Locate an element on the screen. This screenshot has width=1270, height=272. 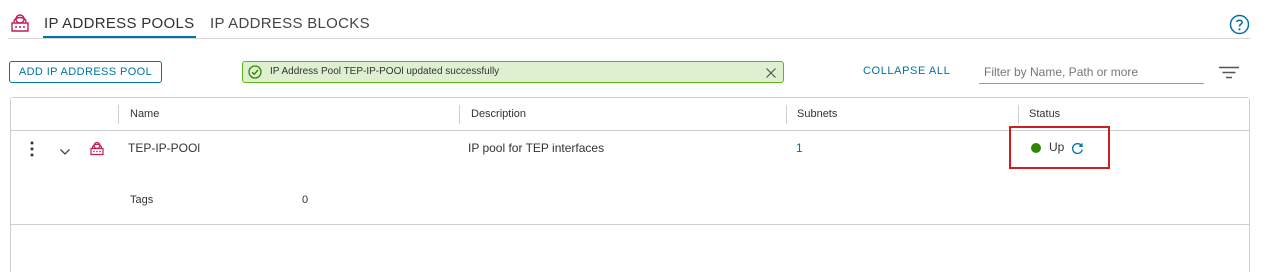
subnets-link: 1 is located at coordinates (799, 148).